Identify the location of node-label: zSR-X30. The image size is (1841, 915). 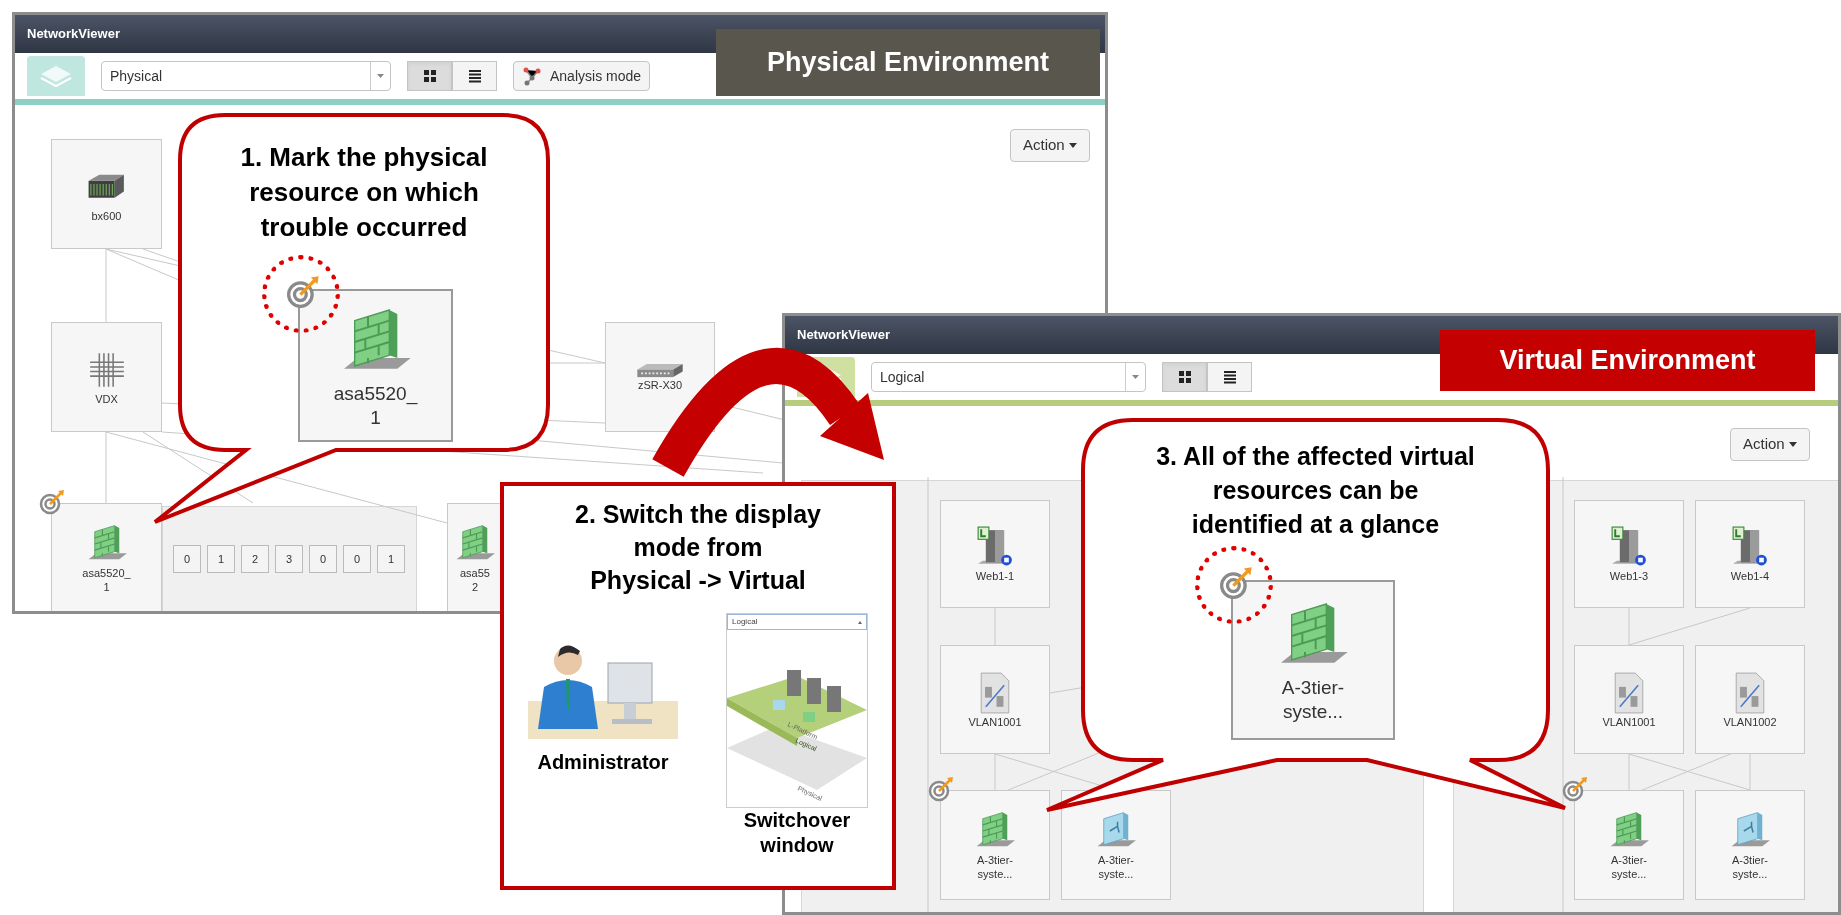
(660, 385).